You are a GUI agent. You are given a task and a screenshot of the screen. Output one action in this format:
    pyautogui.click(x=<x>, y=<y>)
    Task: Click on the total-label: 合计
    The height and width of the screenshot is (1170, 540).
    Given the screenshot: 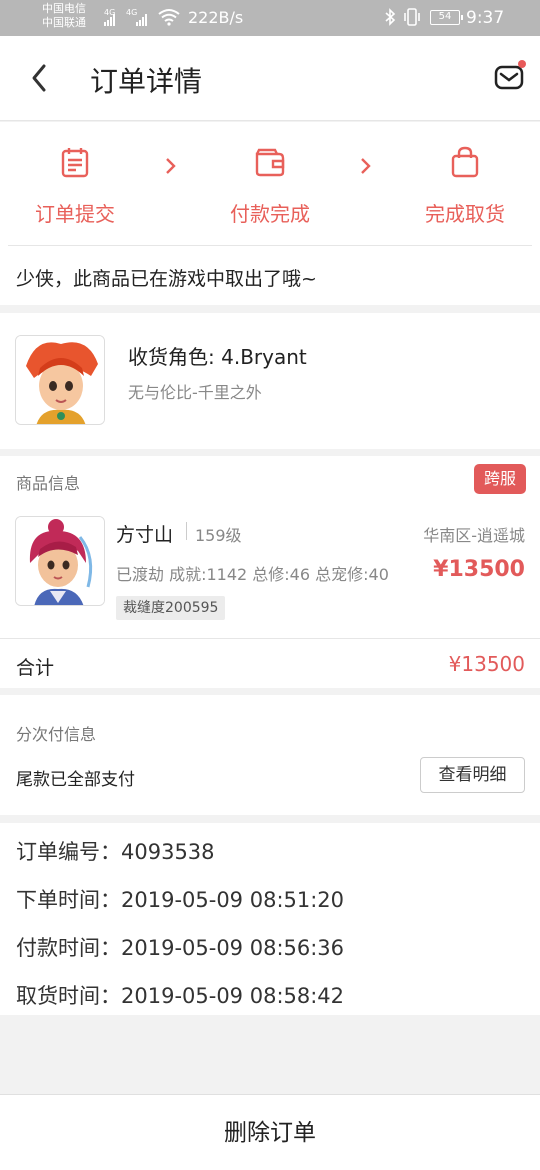 What is the action you would take?
    pyautogui.click(x=35, y=668)
    